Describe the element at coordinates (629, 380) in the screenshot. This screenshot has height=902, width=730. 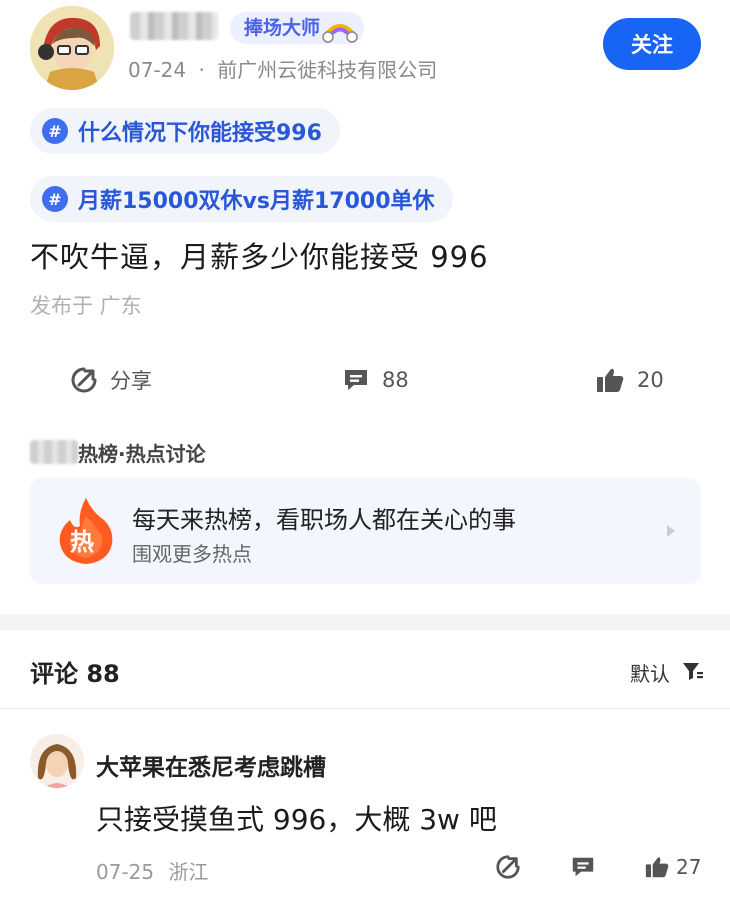
I see `like-button: 20` at that location.